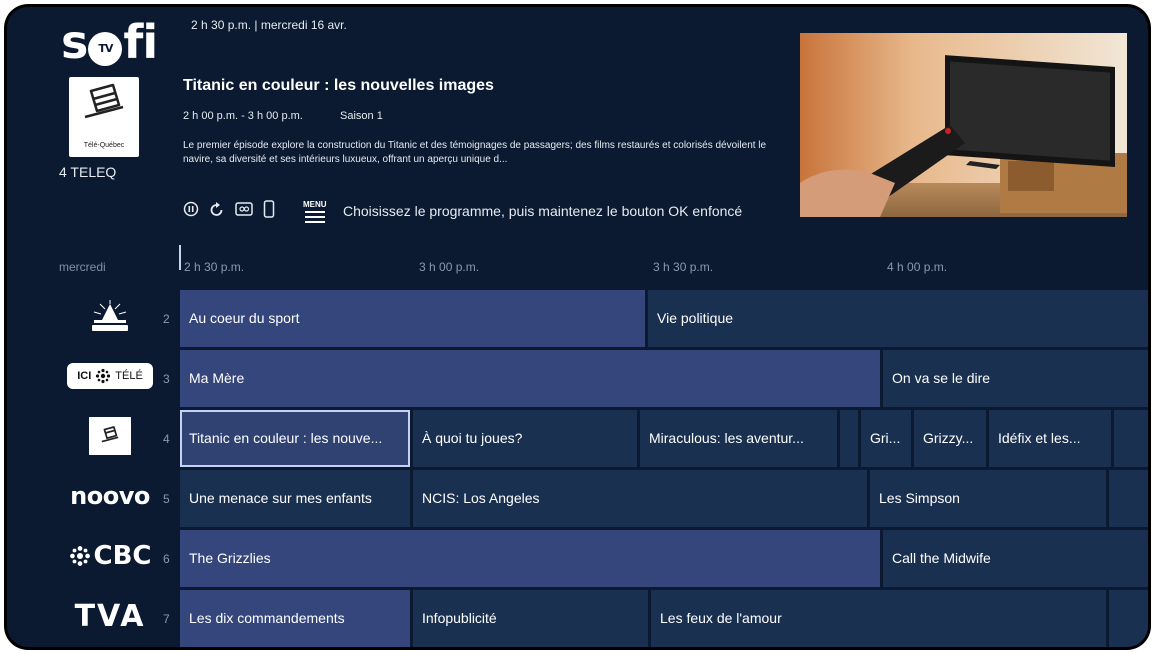 This screenshot has width=1153, height=652. Describe the element at coordinates (166, 619) in the screenshot. I see `channel-number: 7` at that location.